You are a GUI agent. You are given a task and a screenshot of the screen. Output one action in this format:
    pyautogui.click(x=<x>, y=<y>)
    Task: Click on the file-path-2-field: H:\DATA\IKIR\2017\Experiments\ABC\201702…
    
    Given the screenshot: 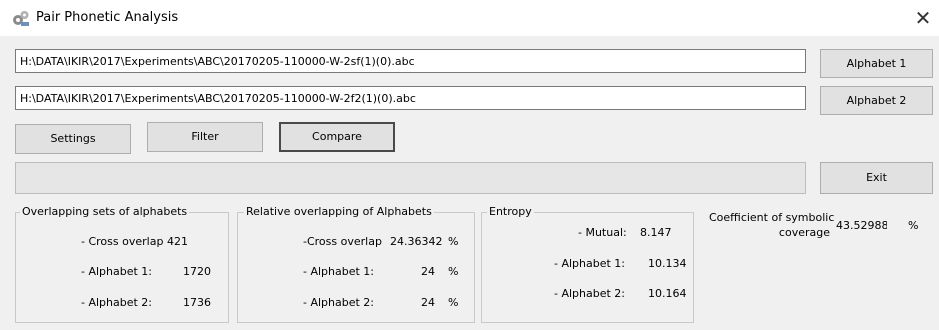 What is the action you would take?
    pyautogui.click(x=410, y=98)
    